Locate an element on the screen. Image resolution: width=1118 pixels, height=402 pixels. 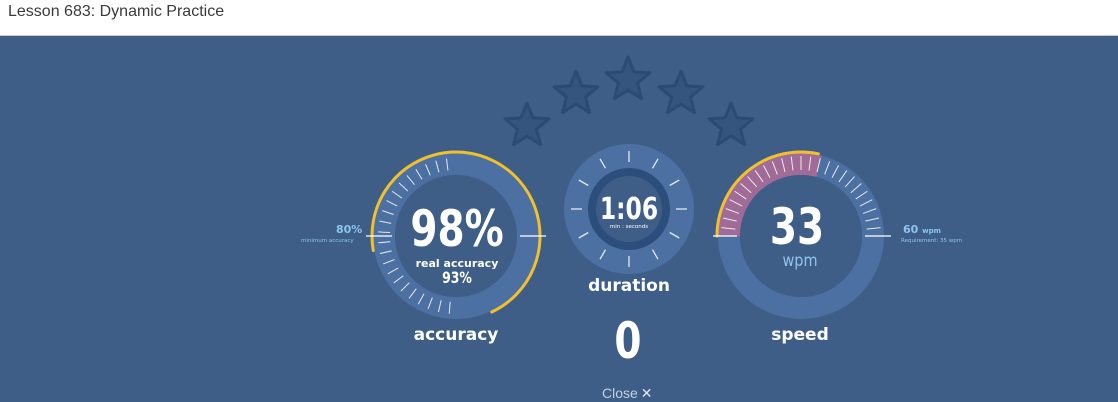
accuracy-value: 98% is located at coordinates (457, 229).